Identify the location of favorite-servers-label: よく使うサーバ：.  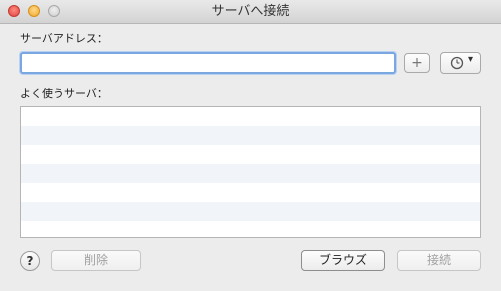
(64, 93).